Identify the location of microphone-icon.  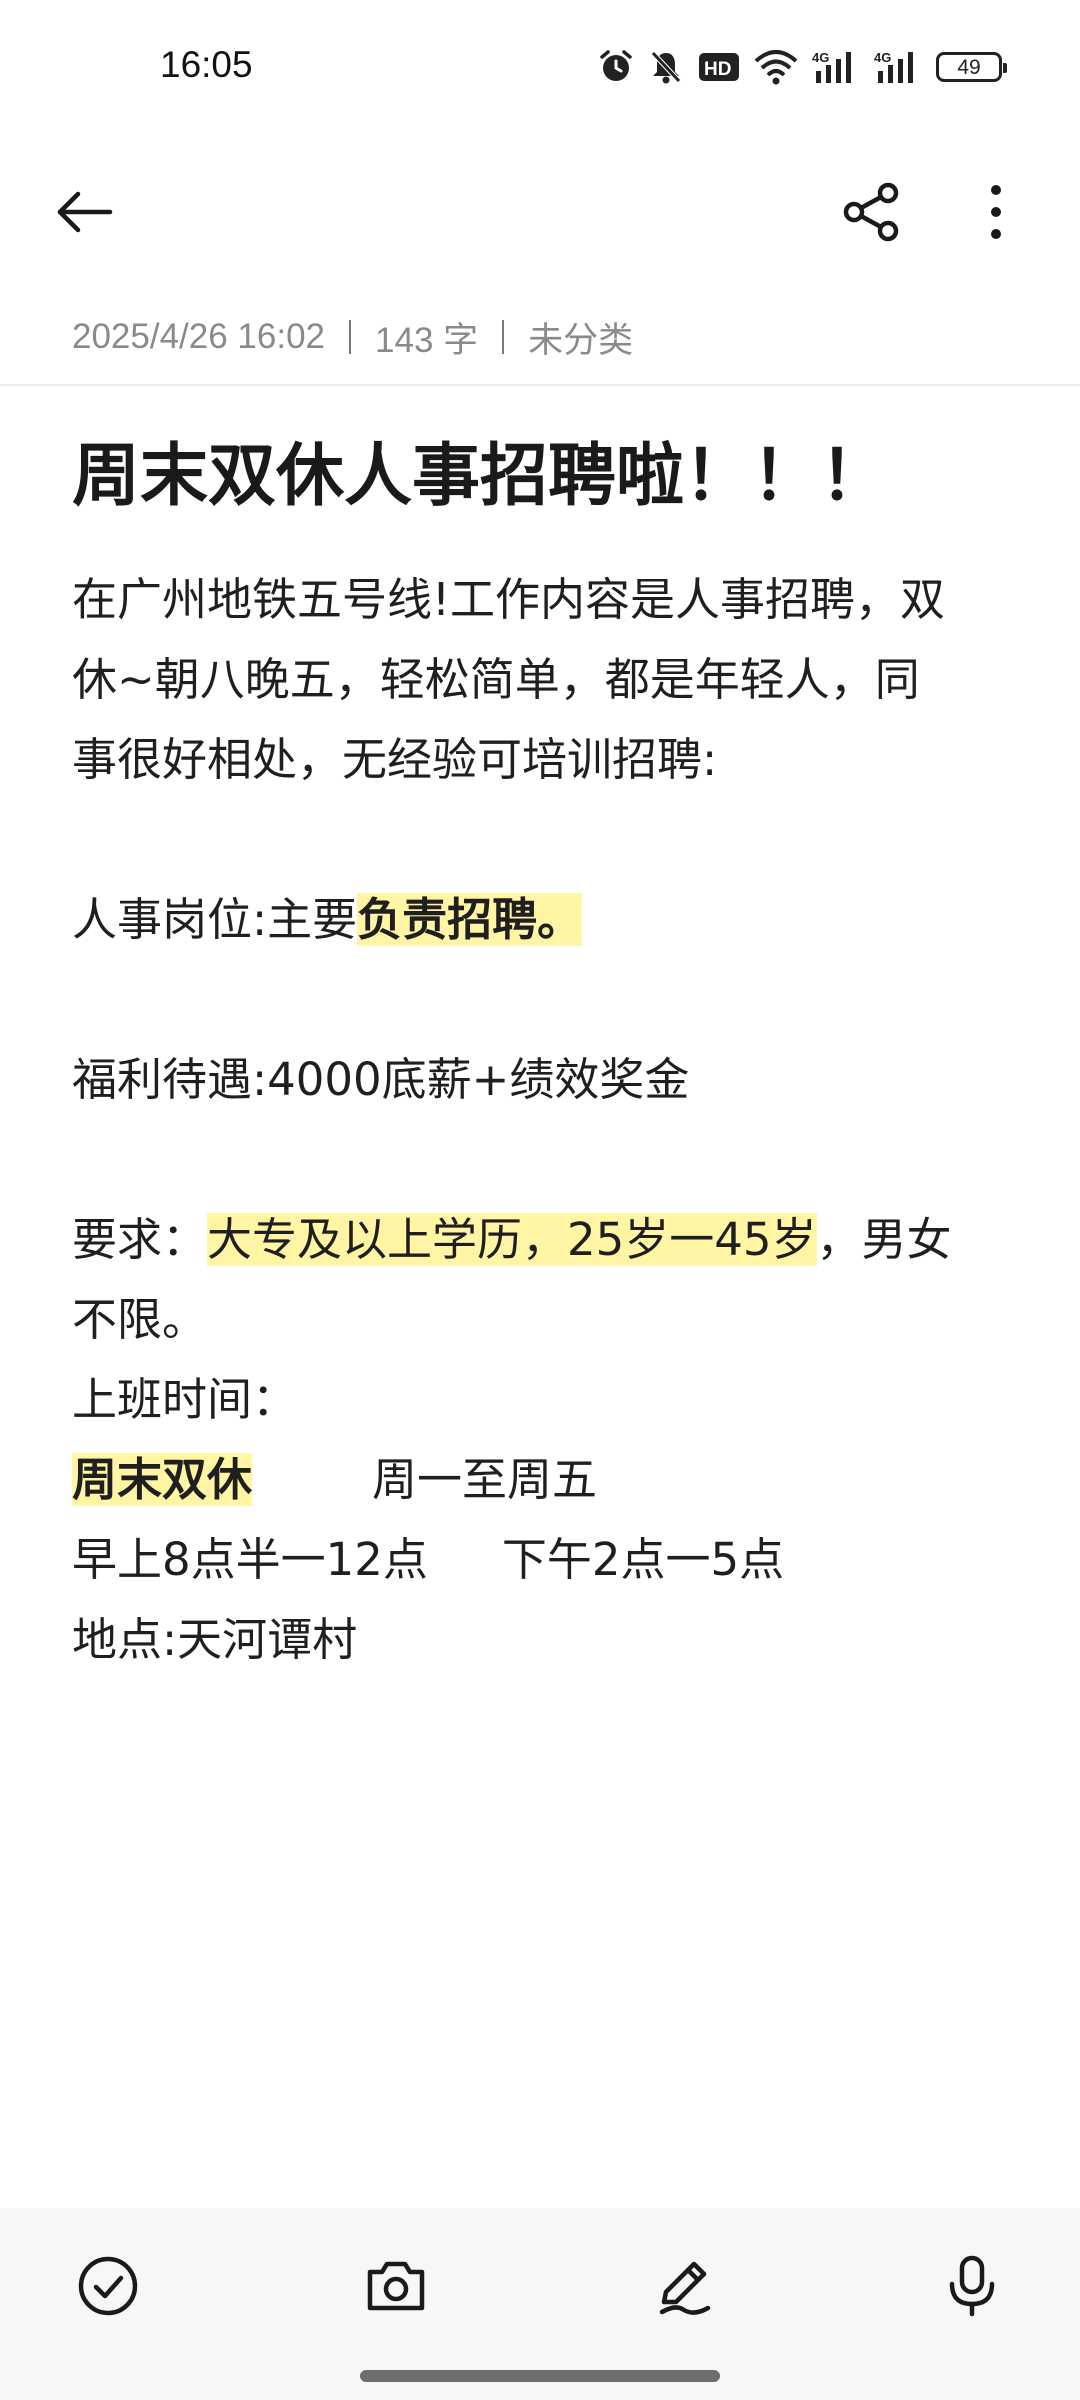
(972, 2286).